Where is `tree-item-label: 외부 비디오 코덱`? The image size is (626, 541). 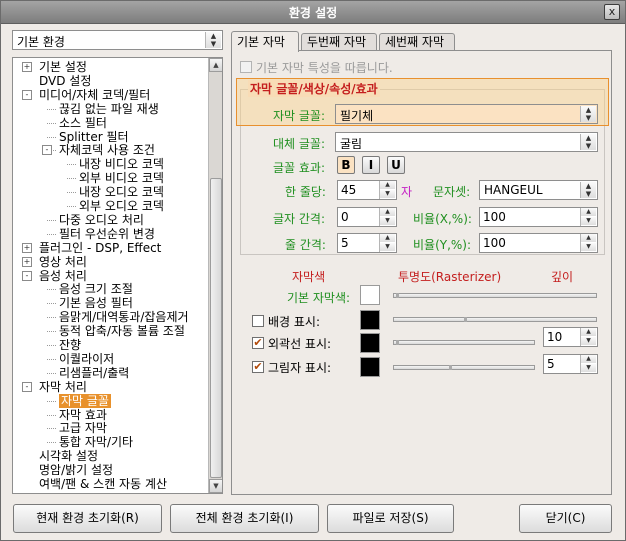
tree-item-label: 외부 비디오 코덱 is located at coordinates (121, 178).